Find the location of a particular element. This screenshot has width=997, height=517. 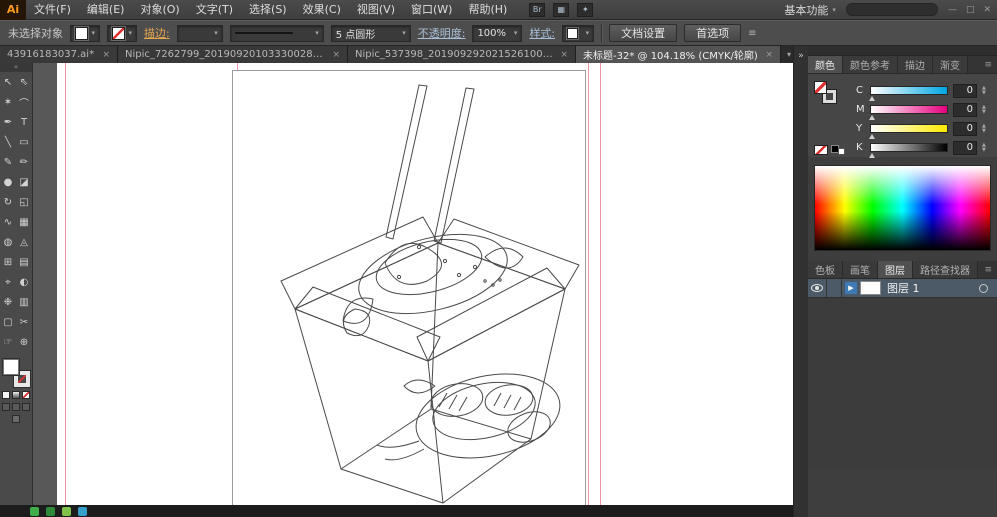

tab-brushes: 画笔 is located at coordinates (860, 269).